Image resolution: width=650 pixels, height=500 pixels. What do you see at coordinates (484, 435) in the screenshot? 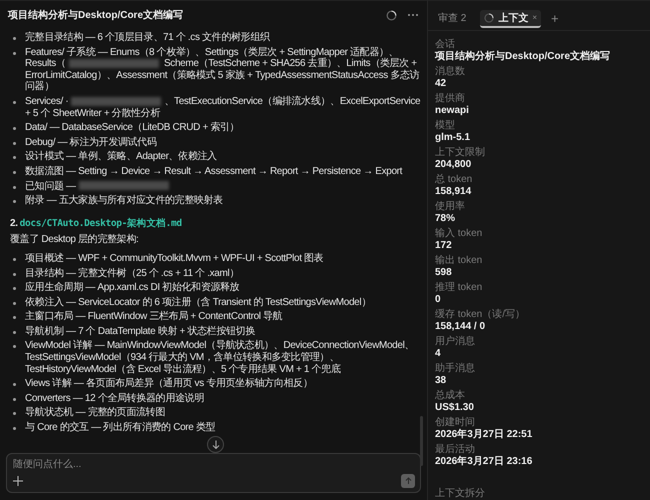
I see `field-value: 2026年3月27日 22:51` at bounding box center [484, 435].